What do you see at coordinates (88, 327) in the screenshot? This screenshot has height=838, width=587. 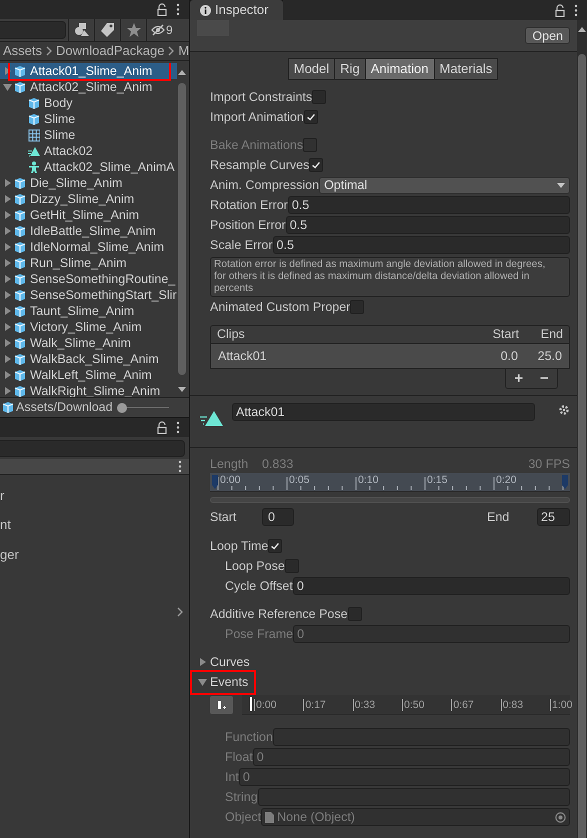 I see `tree-item: Victory_Slime_Anim` at bounding box center [88, 327].